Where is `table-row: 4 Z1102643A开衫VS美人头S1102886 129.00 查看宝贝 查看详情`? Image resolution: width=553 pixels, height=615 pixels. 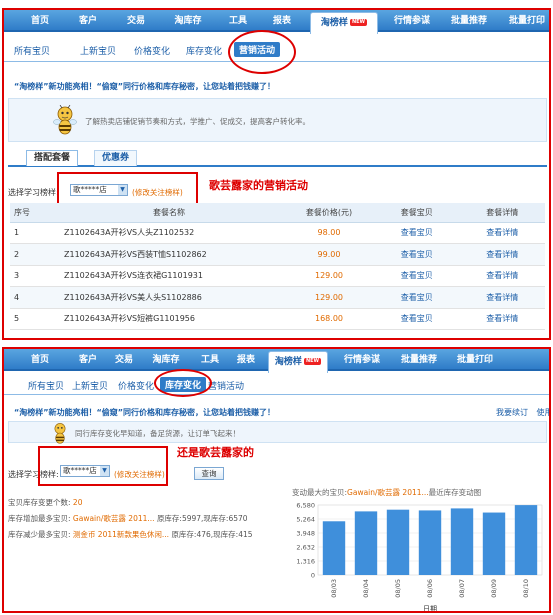
table-row: 4 Z1102643A开衫VS美人头S1102886 129.00 查看宝贝 查看详情 is located at coordinates (277, 297).